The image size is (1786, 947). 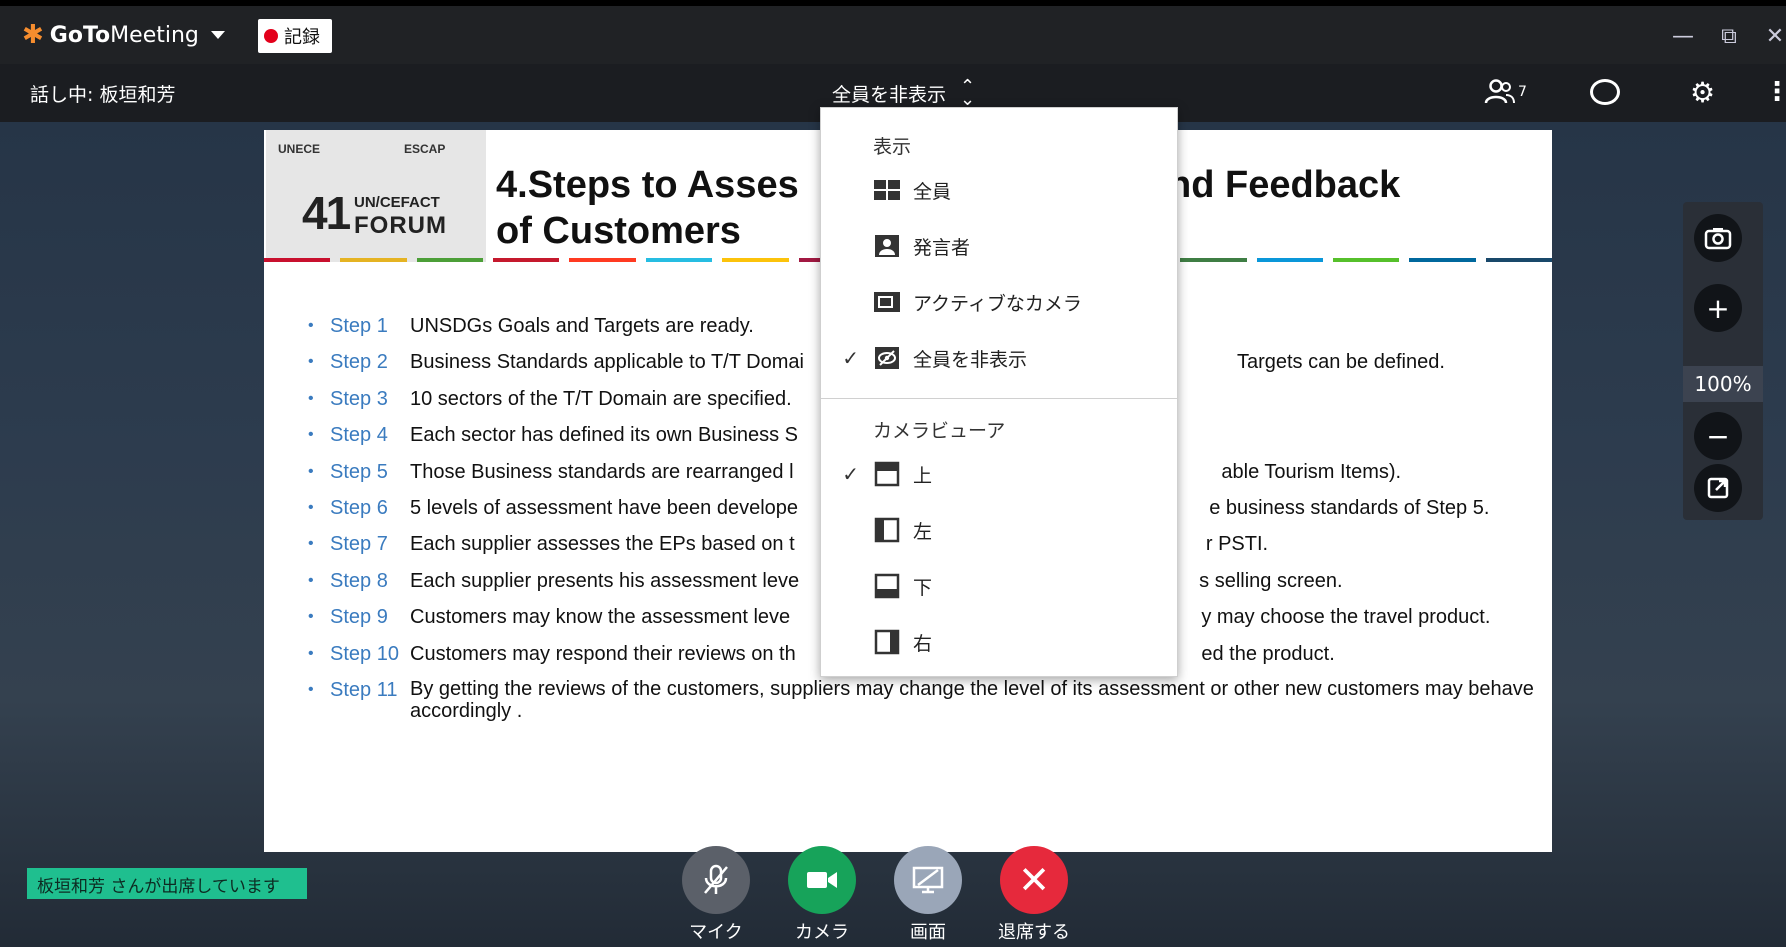 I want to click on gotomeeting-logo-icon: ✱, so click(x=33, y=35).